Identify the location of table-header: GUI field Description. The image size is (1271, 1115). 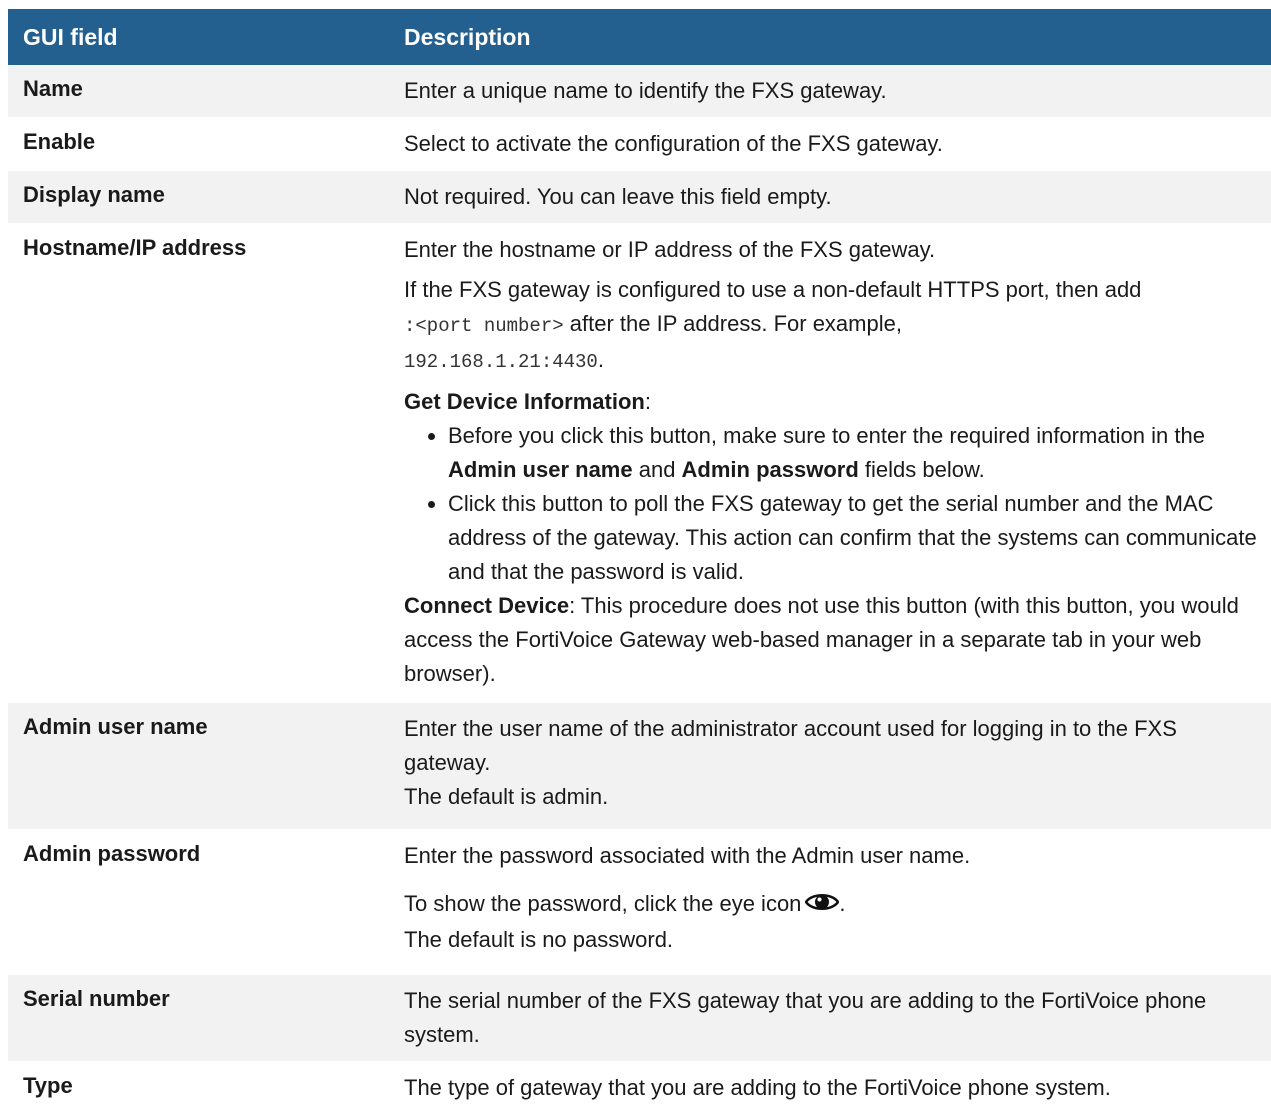
(639, 37).